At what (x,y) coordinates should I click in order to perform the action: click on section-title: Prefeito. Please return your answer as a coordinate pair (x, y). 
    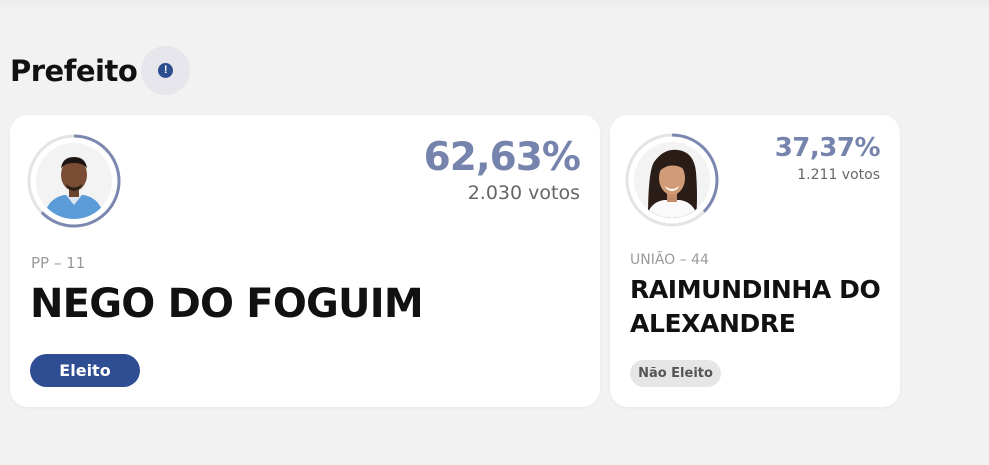
    Looking at the image, I should click on (74, 70).